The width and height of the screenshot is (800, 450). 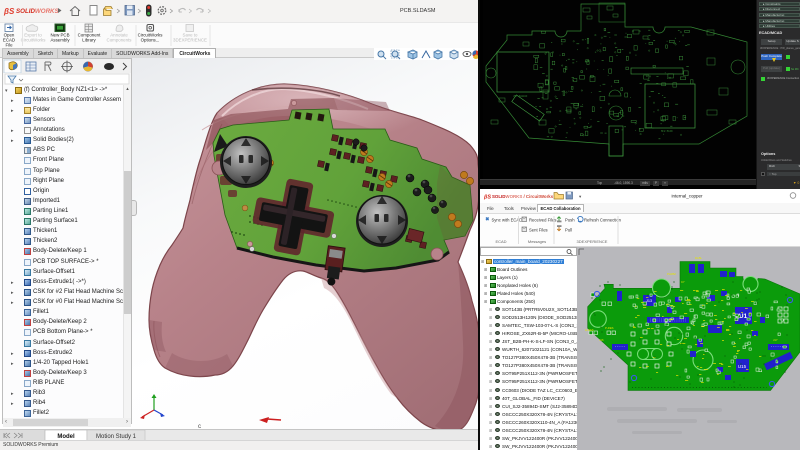 What do you see at coordinates (683, 282) in the screenshot?
I see `svg-text: C7` at bounding box center [683, 282].